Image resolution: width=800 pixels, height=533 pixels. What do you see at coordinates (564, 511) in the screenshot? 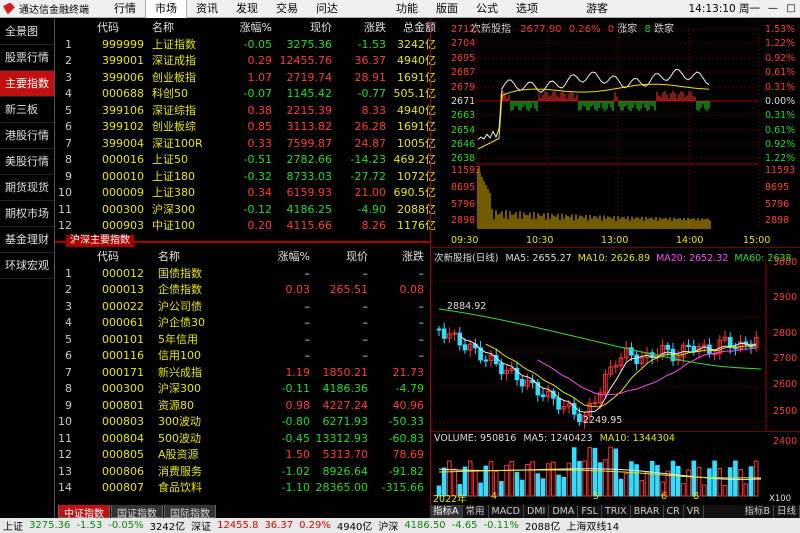
I see `indicator-tab: DMA` at bounding box center [564, 511].